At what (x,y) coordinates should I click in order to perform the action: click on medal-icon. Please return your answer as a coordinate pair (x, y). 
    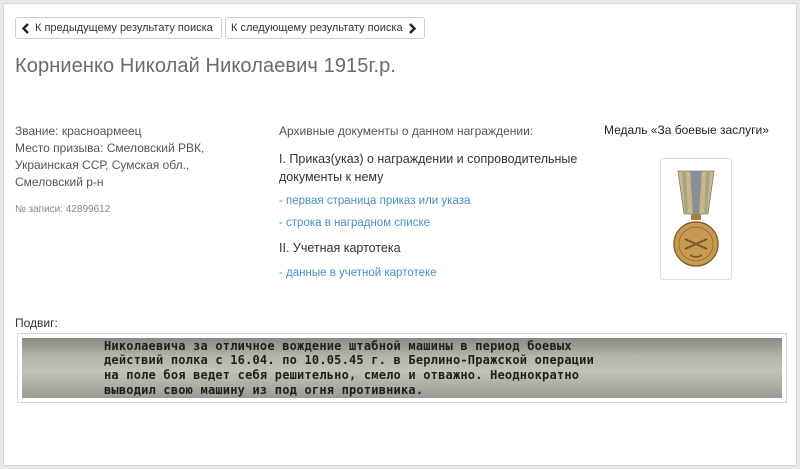
    Looking at the image, I should click on (696, 218).